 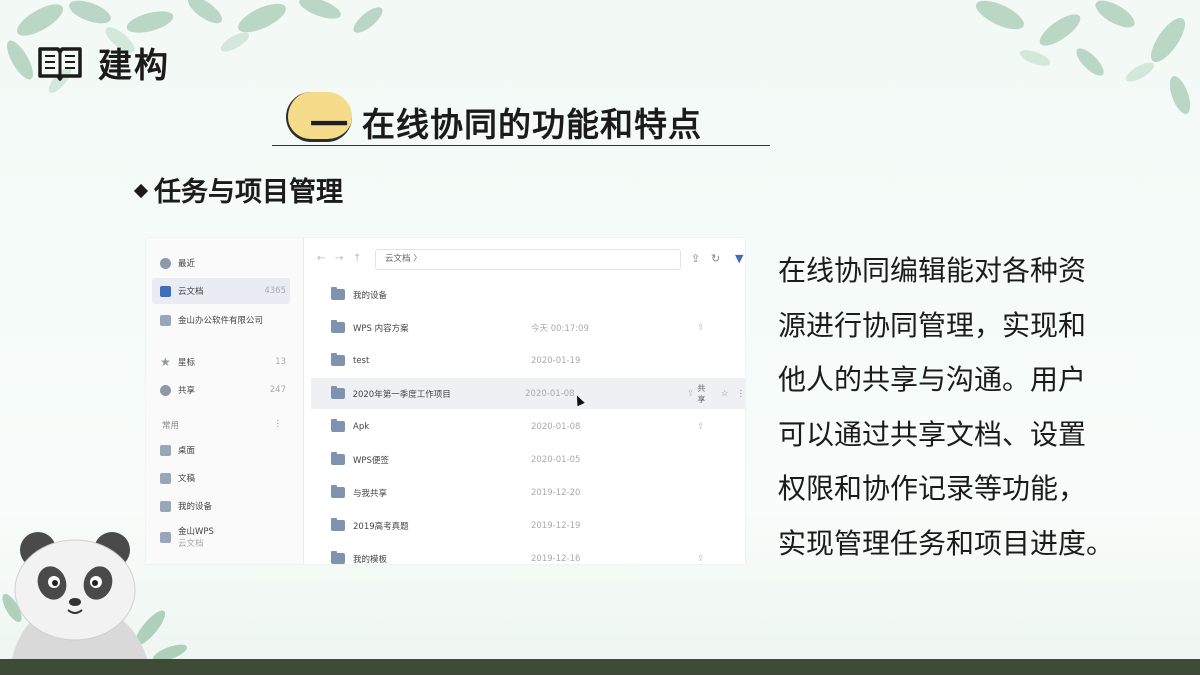 I want to click on sidebar-item-documents: 文稿, so click(x=221, y=478).